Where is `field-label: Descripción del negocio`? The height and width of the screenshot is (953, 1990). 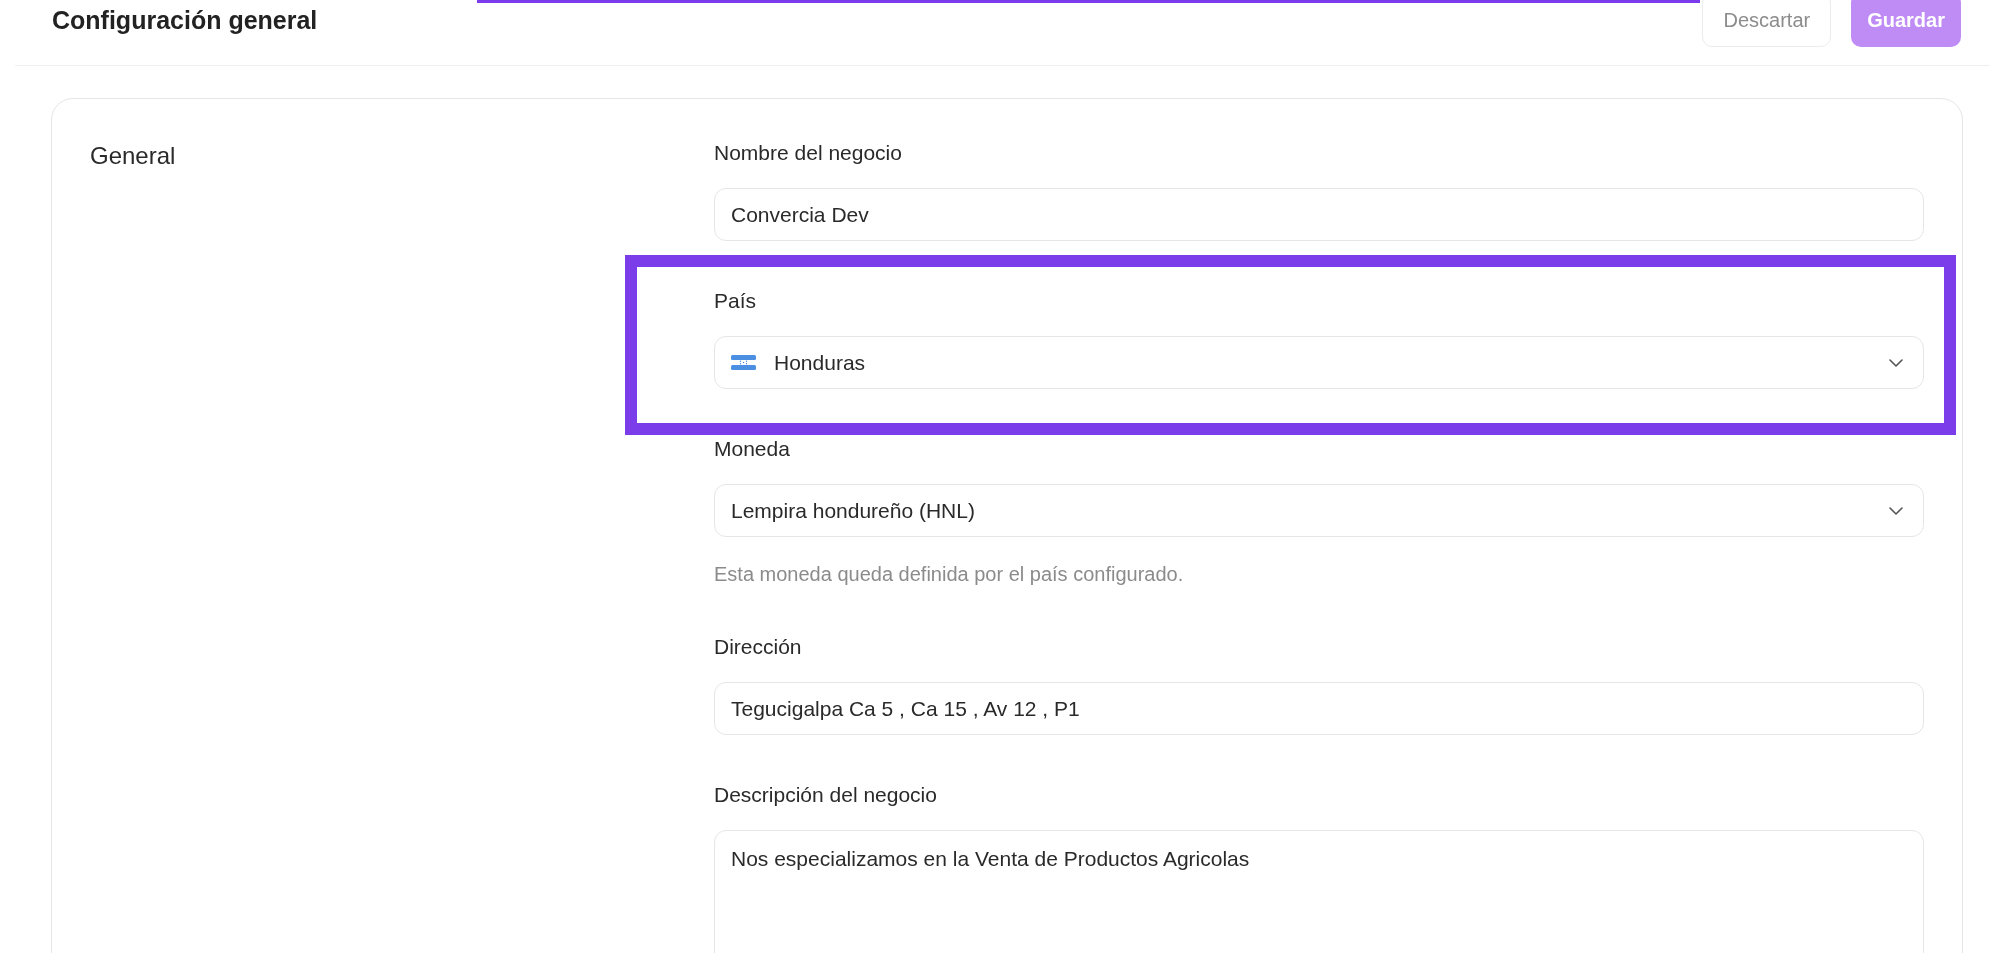
field-label: Descripción del negocio is located at coordinates (825, 795).